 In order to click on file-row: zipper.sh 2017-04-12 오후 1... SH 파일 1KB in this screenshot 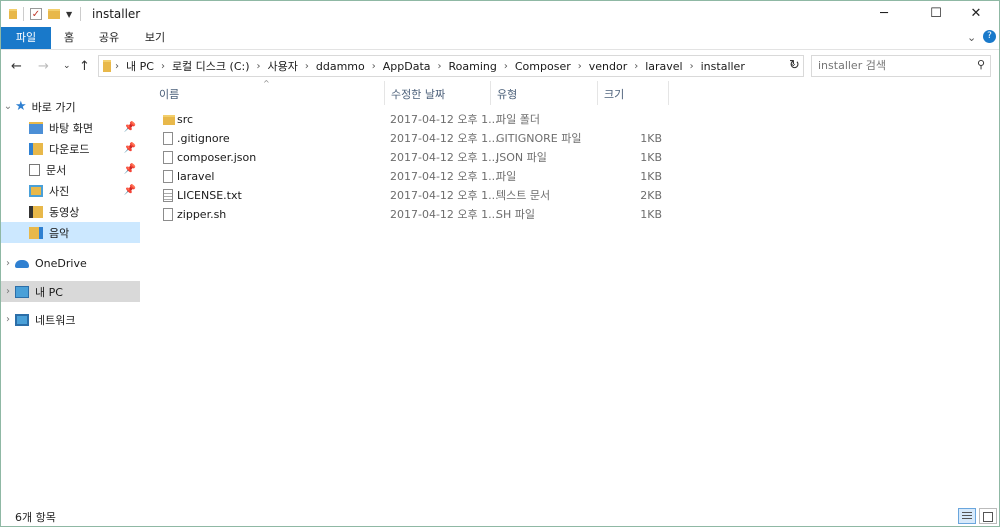, I will do `click(459, 214)`.